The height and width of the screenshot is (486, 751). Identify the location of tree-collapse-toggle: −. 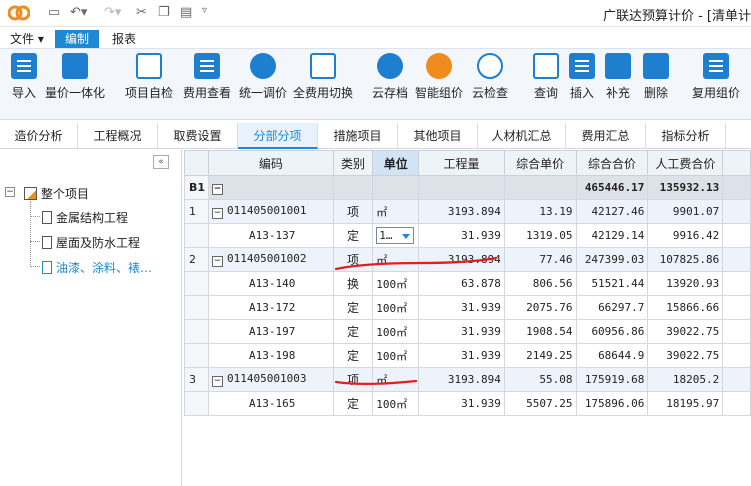
(10, 192).